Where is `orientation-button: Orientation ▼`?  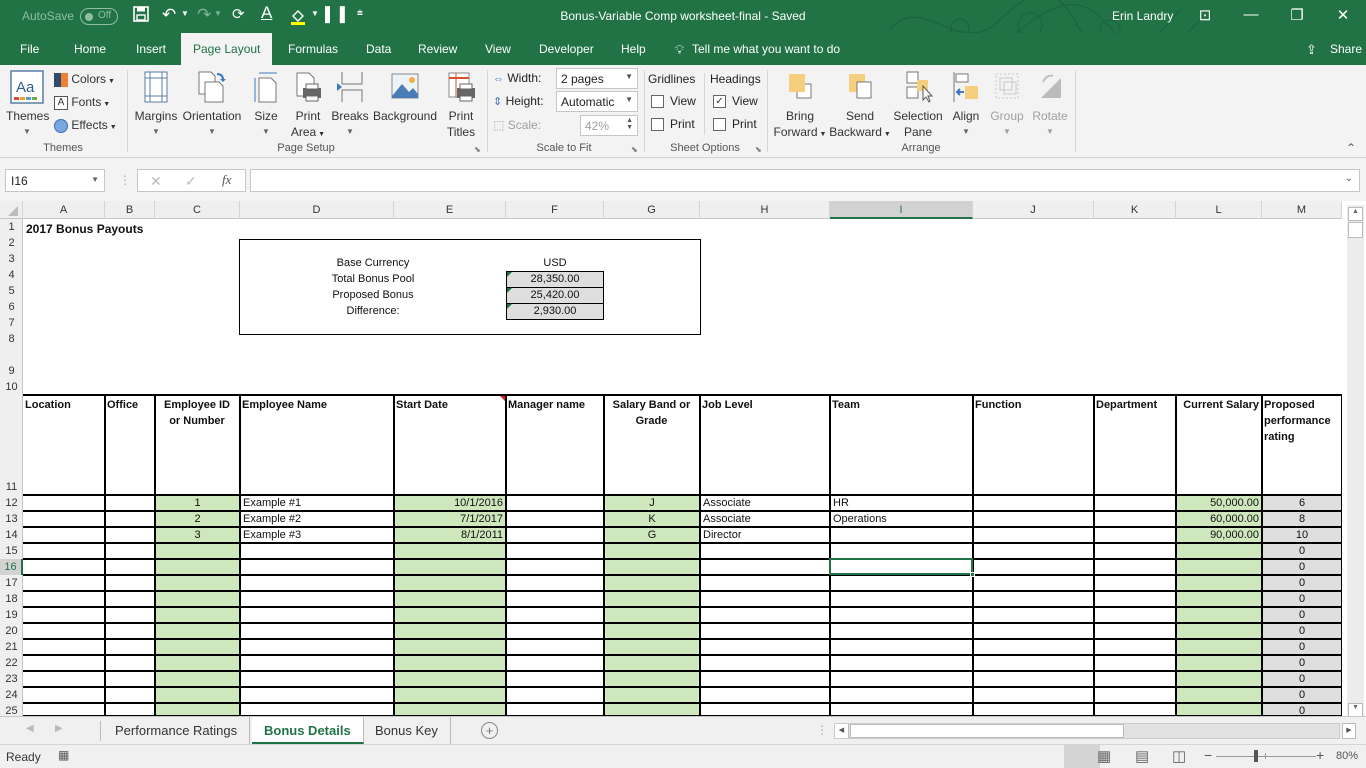
orientation-button: Orientation ▼ is located at coordinates (212, 105).